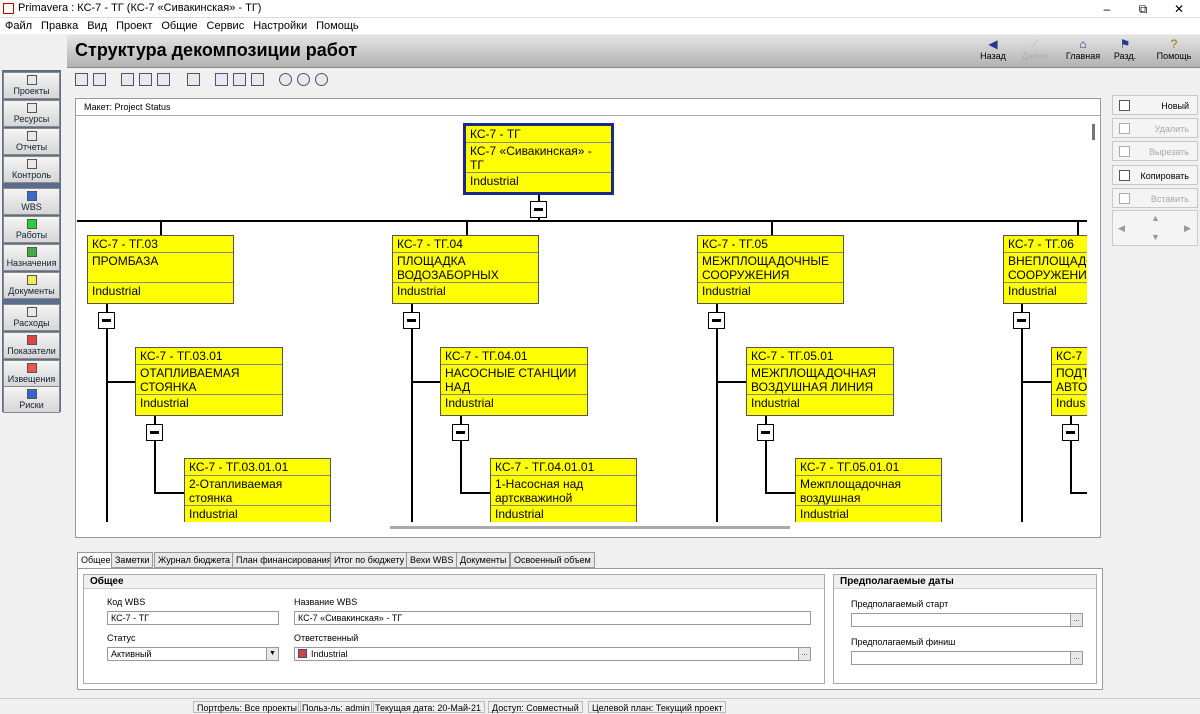  What do you see at coordinates (1143, 9) in the screenshot?
I see `maximize-button: ⧉` at bounding box center [1143, 9].